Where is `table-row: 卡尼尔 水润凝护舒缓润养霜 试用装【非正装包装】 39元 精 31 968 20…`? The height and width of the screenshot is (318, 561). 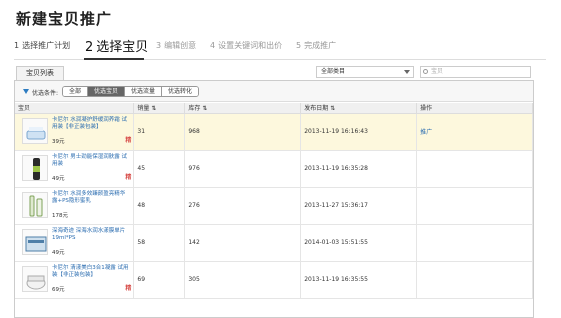 table-row: 卡尼尔 水润凝护舒缓润养霜 试用装【非正装包装】 39元 精 31 968 20… is located at coordinates (274, 132).